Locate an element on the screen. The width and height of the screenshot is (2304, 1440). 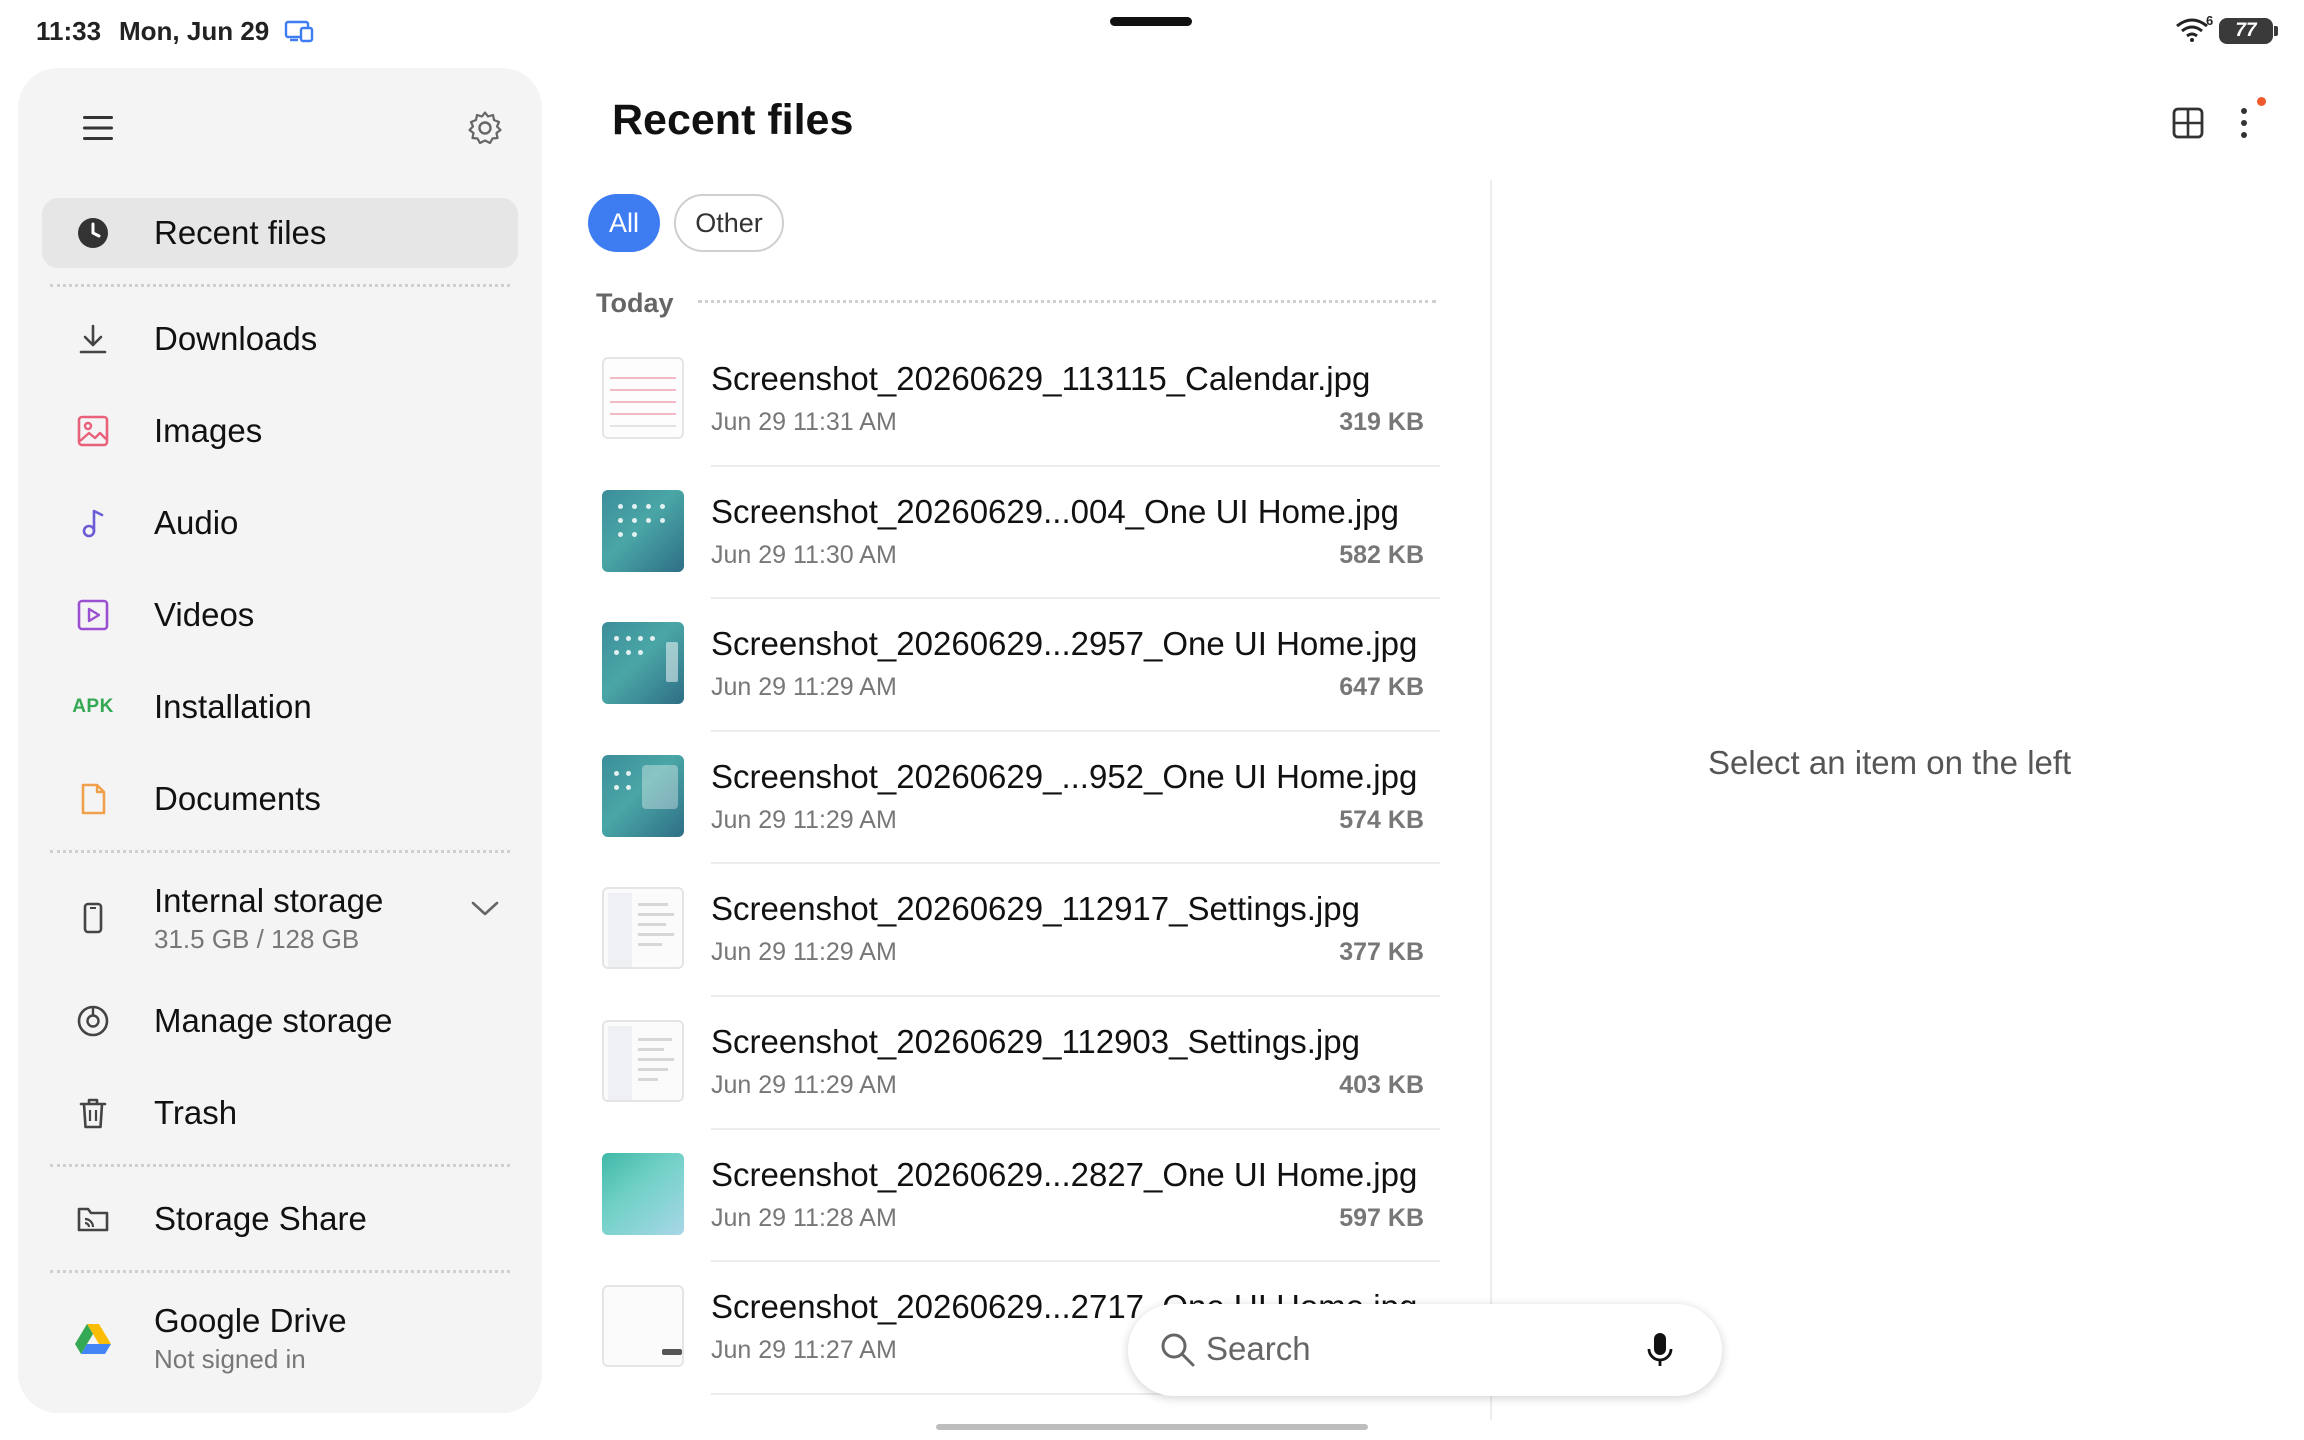
notification-dot is located at coordinates (2261, 101).